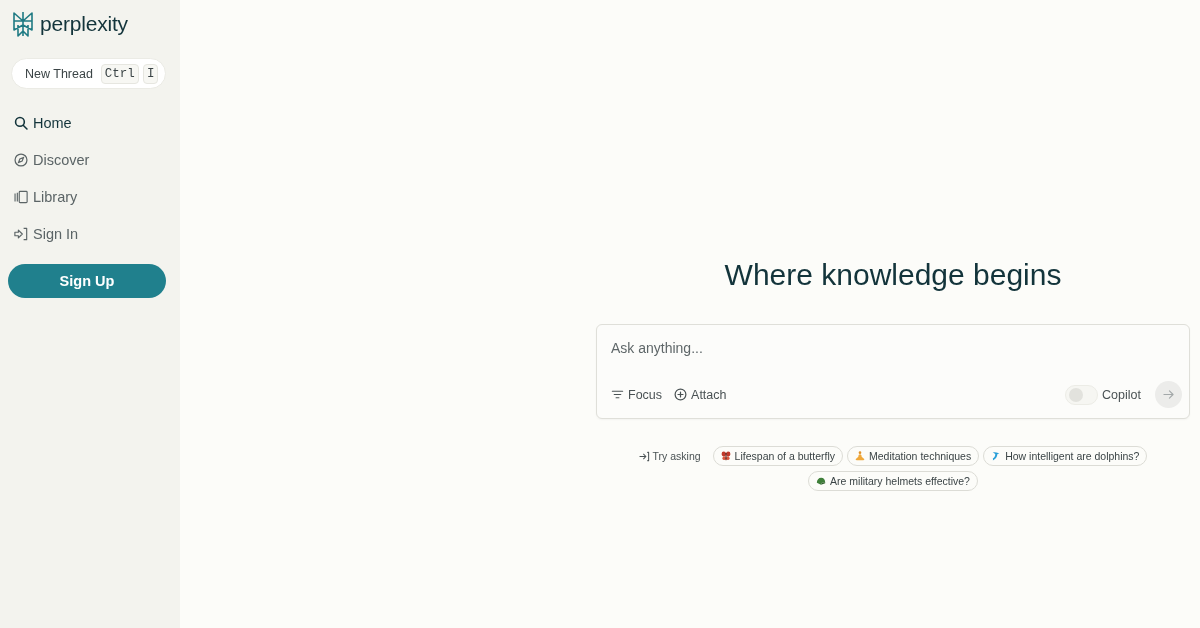 This screenshot has width=1200, height=628. I want to click on butterfly-icon, so click(725, 456).